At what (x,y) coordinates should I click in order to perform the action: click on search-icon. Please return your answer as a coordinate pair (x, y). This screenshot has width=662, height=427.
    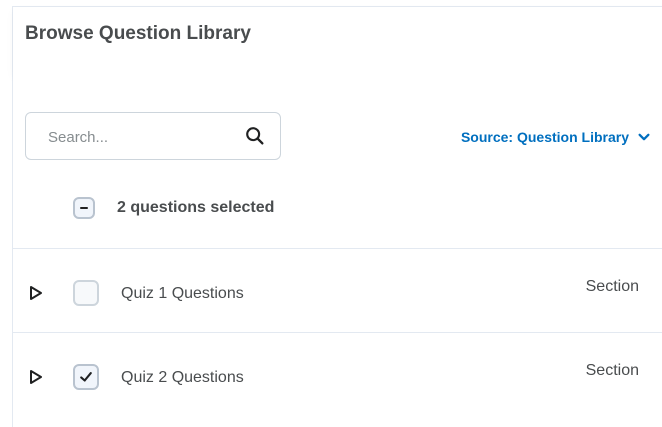
    Looking at the image, I should click on (255, 136).